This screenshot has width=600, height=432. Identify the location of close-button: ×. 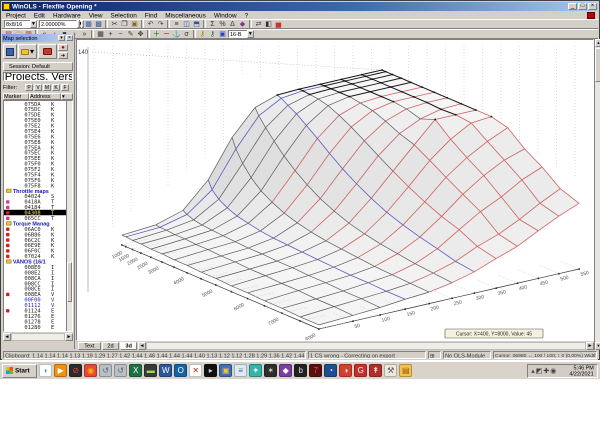
(592, 6).